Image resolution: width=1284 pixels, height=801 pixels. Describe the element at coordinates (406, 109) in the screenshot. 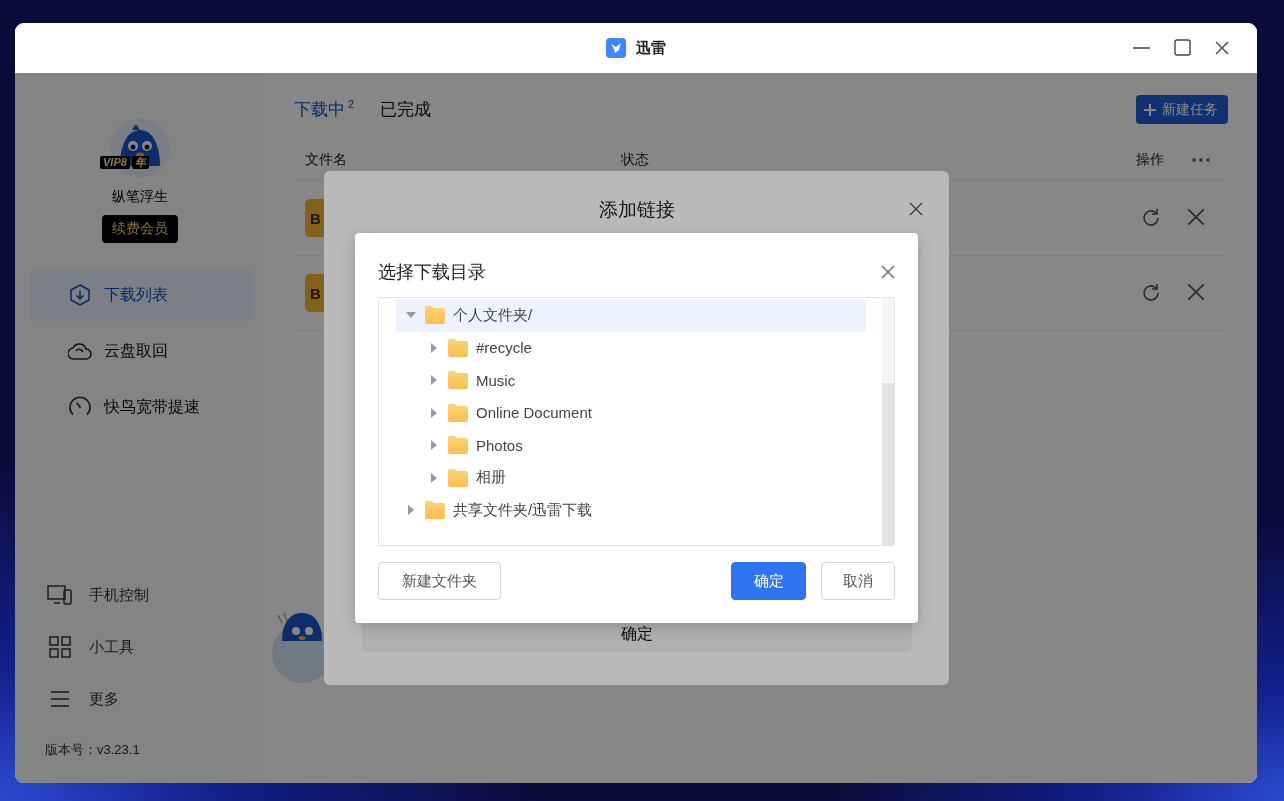

I see `tab: 已完成` at that location.